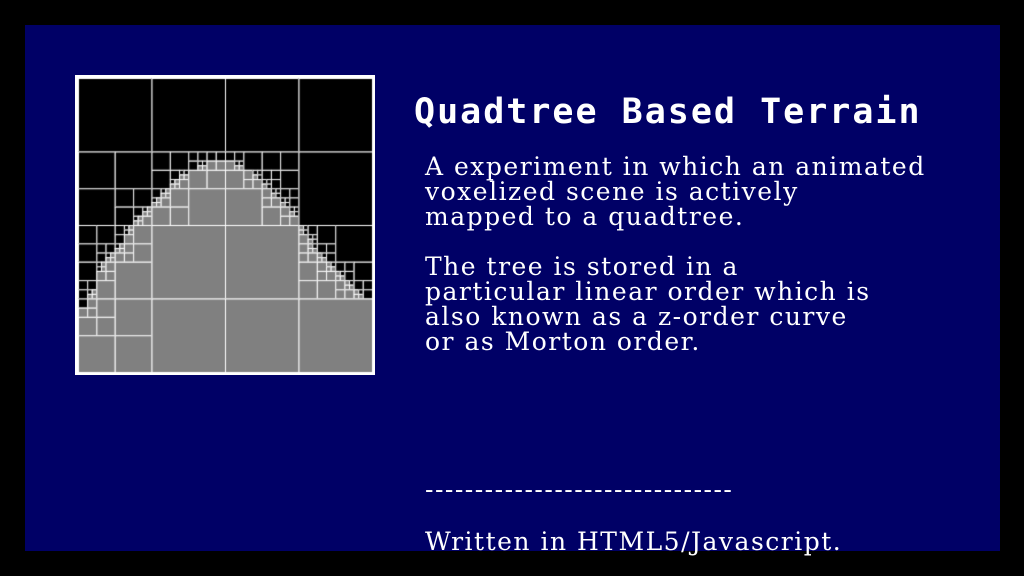 The image size is (1024, 576). Describe the element at coordinates (634, 541) in the screenshot. I see `credit-text: Written in HTML5/Javascript.` at that location.